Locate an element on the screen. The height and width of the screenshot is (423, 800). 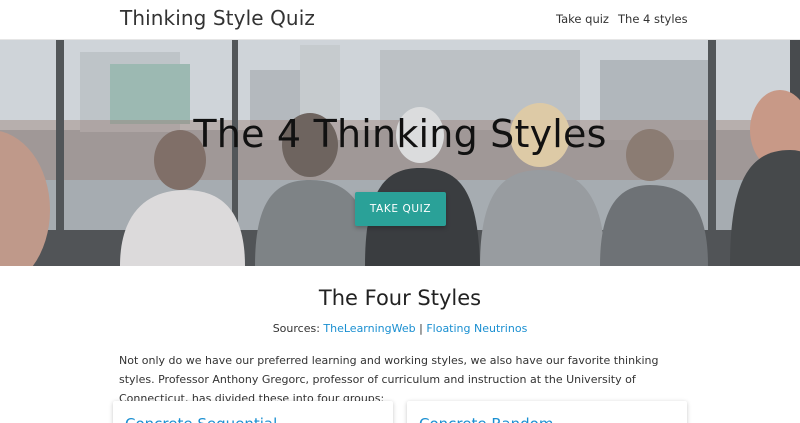
style-card-concrete-sequential: Concrete Sequential is located at coordinates (253, 412).